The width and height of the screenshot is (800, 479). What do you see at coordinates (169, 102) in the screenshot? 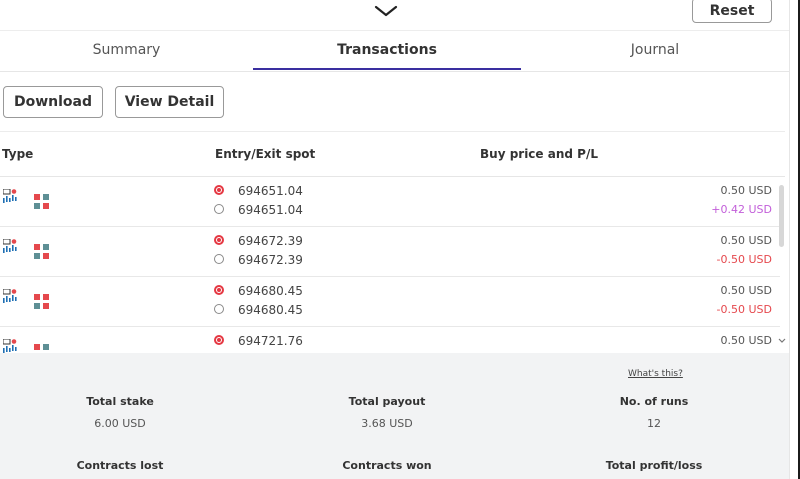
I see `view-detail-button: View Detail` at bounding box center [169, 102].